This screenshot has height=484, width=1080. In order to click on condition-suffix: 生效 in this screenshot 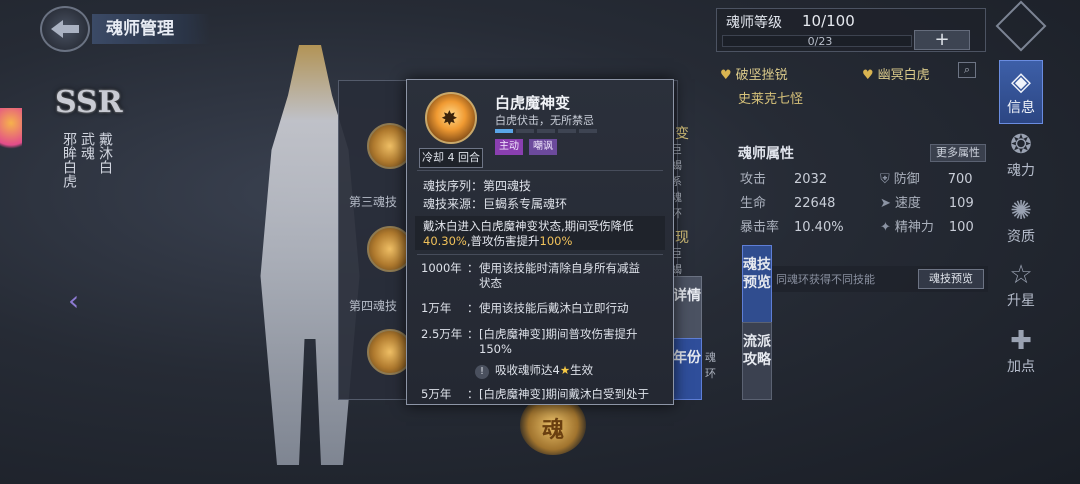, I will do `click(582, 370)`.